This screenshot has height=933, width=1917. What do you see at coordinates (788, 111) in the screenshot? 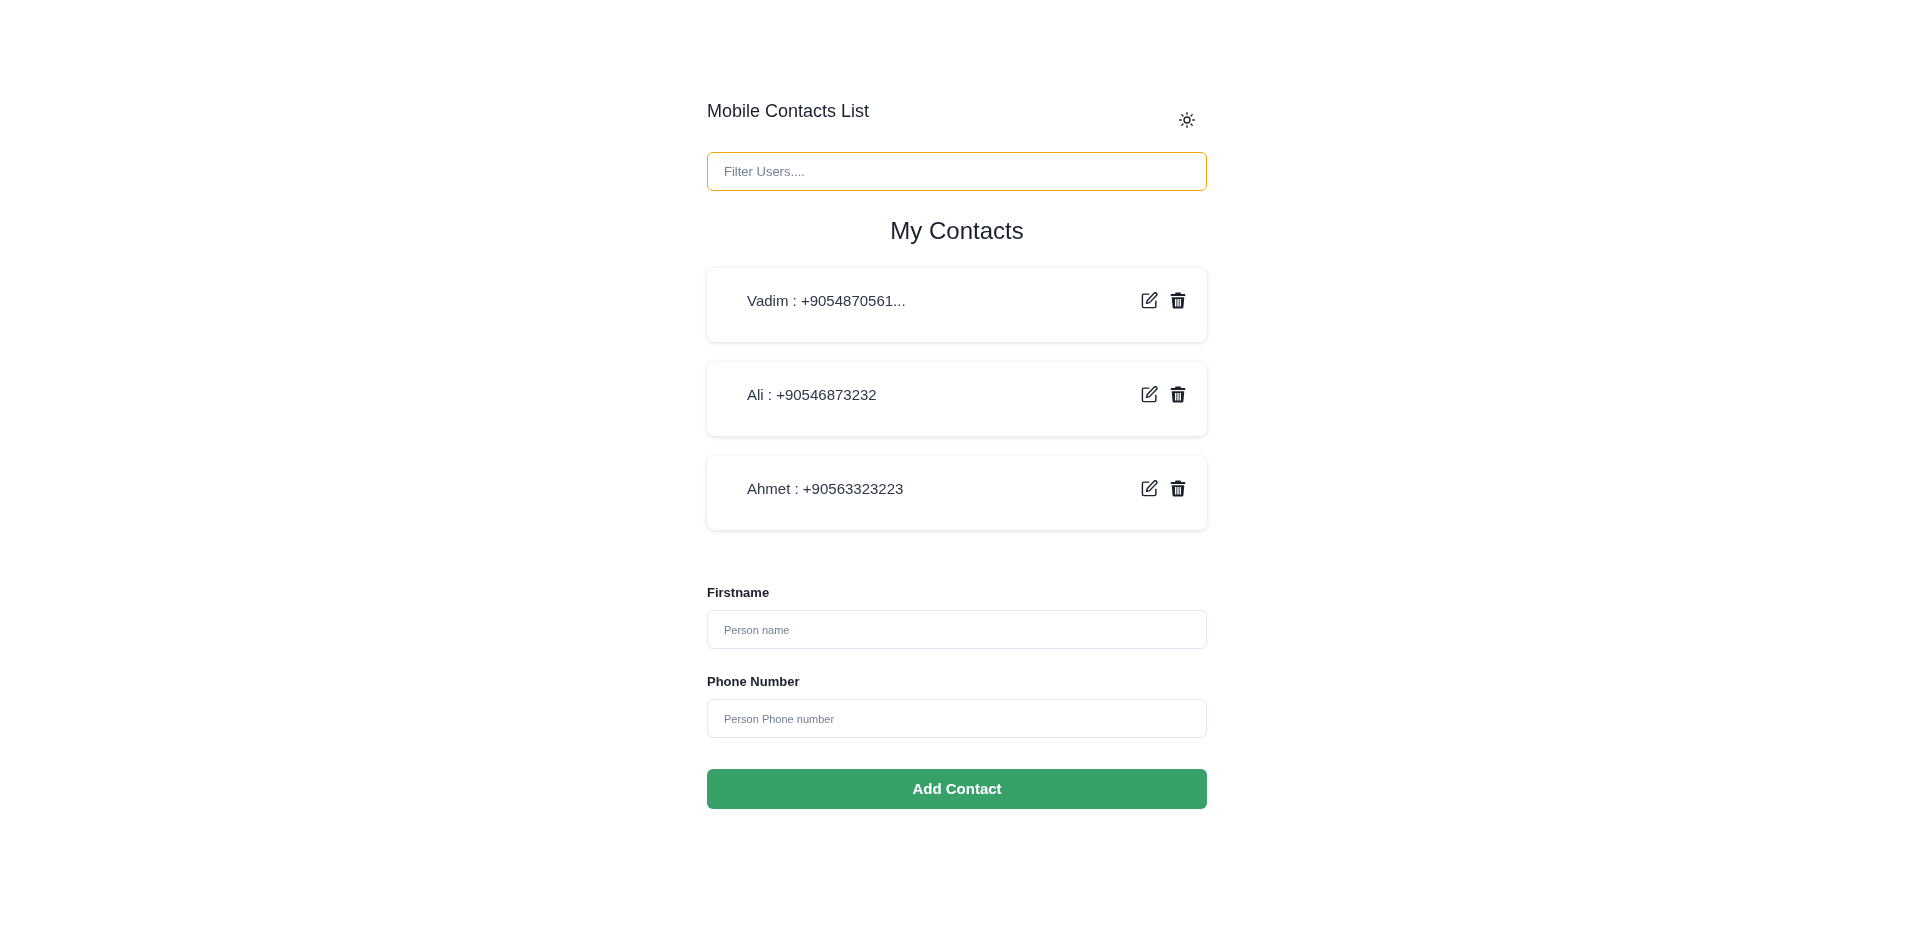
I see `app-title: Mobile Contacts List` at bounding box center [788, 111].